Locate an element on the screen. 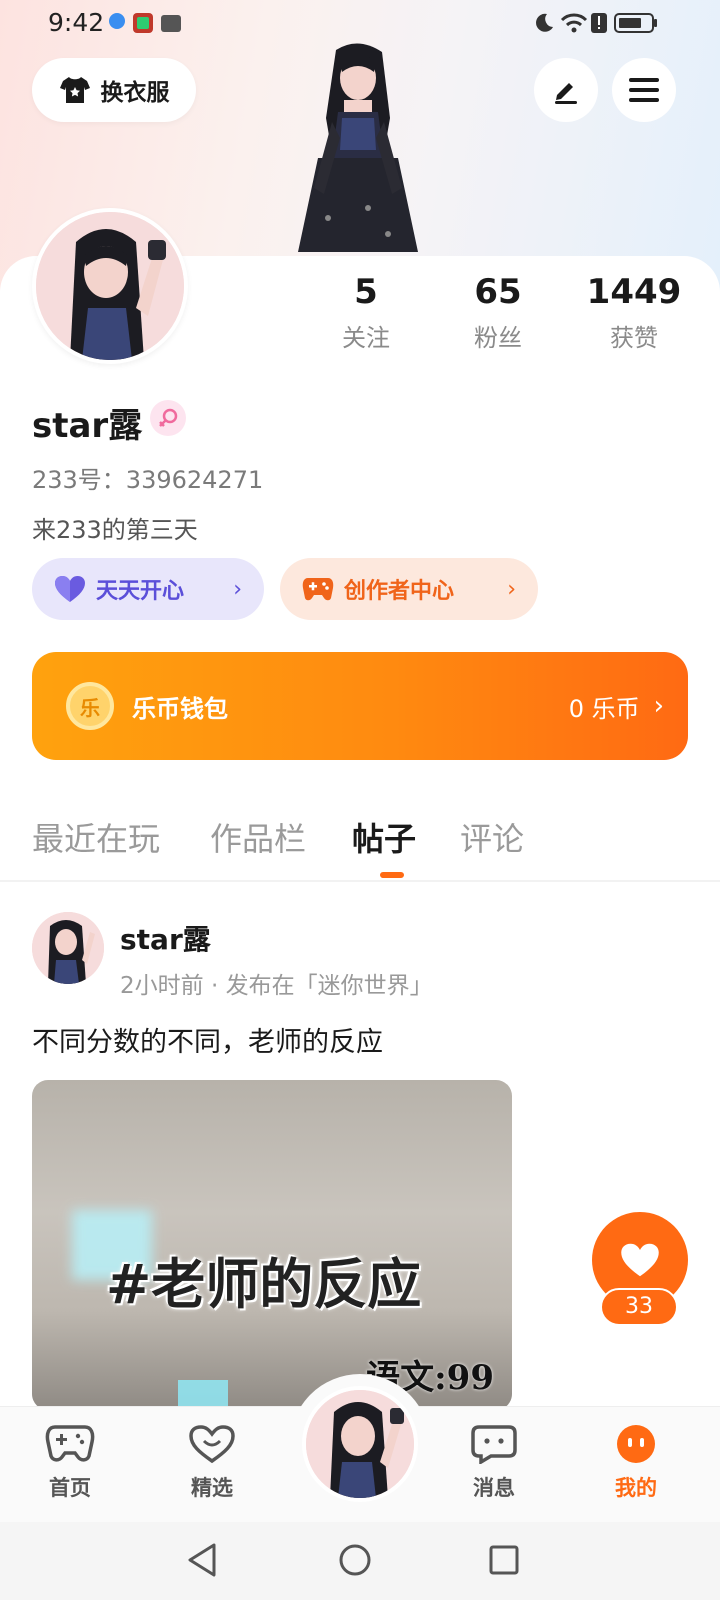  home-circle-icon is located at coordinates (355, 1560).